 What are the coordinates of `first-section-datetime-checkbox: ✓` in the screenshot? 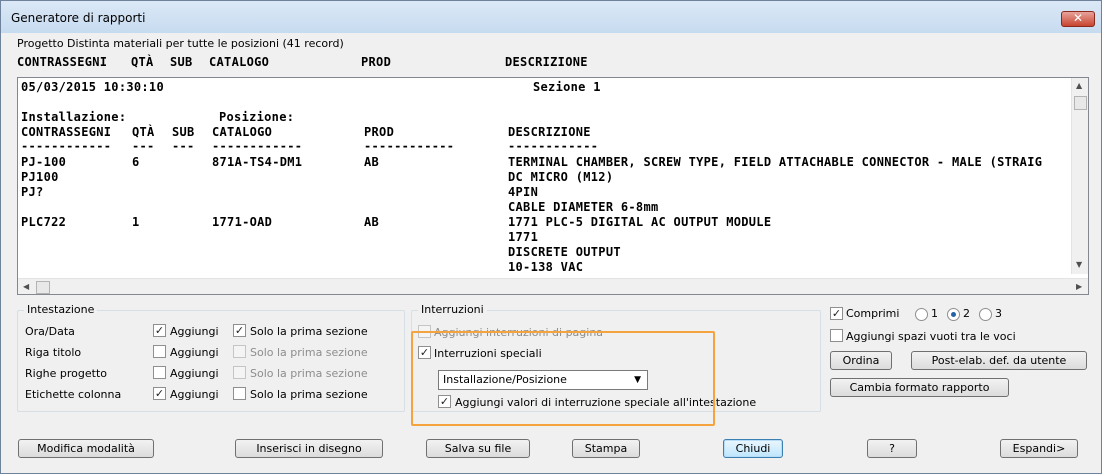 It's located at (239, 330).